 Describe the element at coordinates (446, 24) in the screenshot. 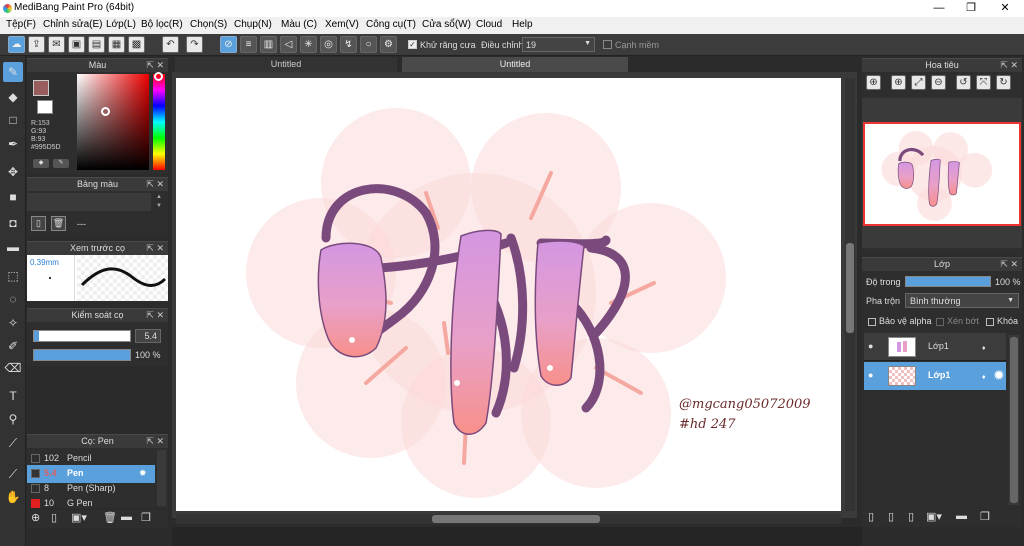

I see `menu-window: Cửa sổ(W)` at that location.